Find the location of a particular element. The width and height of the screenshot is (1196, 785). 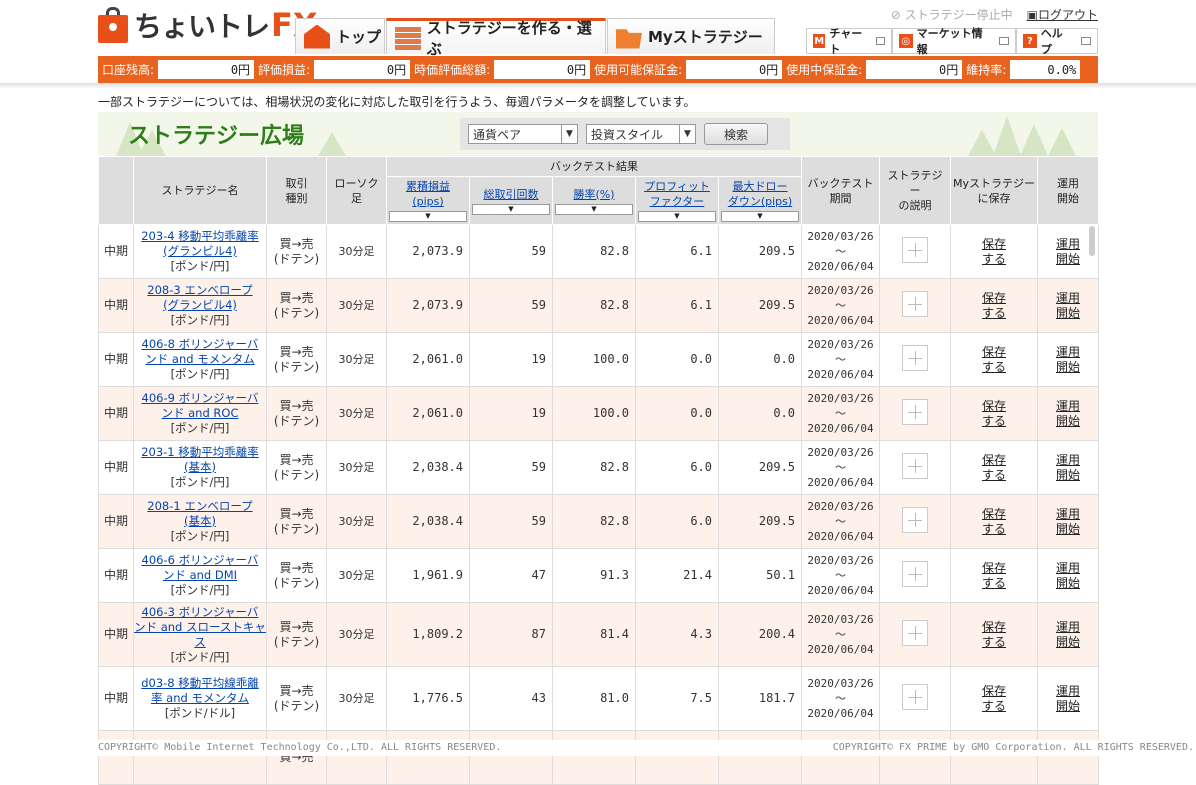

cell-pips: 2,073.9 is located at coordinates (428, 251).